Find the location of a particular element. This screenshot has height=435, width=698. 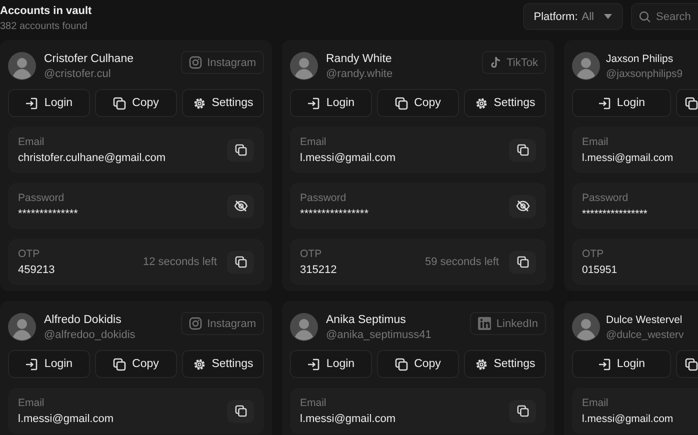

account-handle: @dulce_westerv is located at coordinates (645, 334).